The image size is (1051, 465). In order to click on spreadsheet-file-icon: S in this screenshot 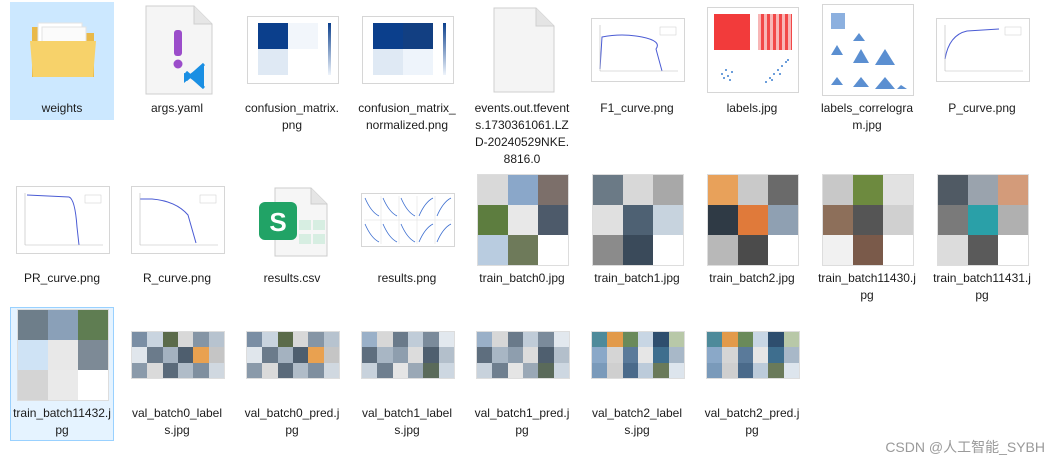, I will do `click(293, 220)`.